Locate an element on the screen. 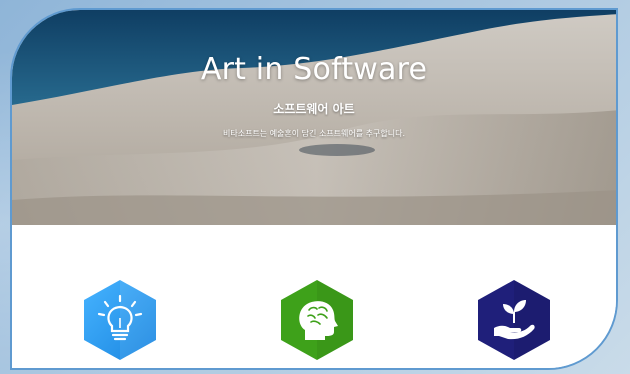 The image size is (630, 374). hero-description: 비타소프트는 예술혼이 담긴 소프트웨어를 추구합니다. is located at coordinates (314, 133).